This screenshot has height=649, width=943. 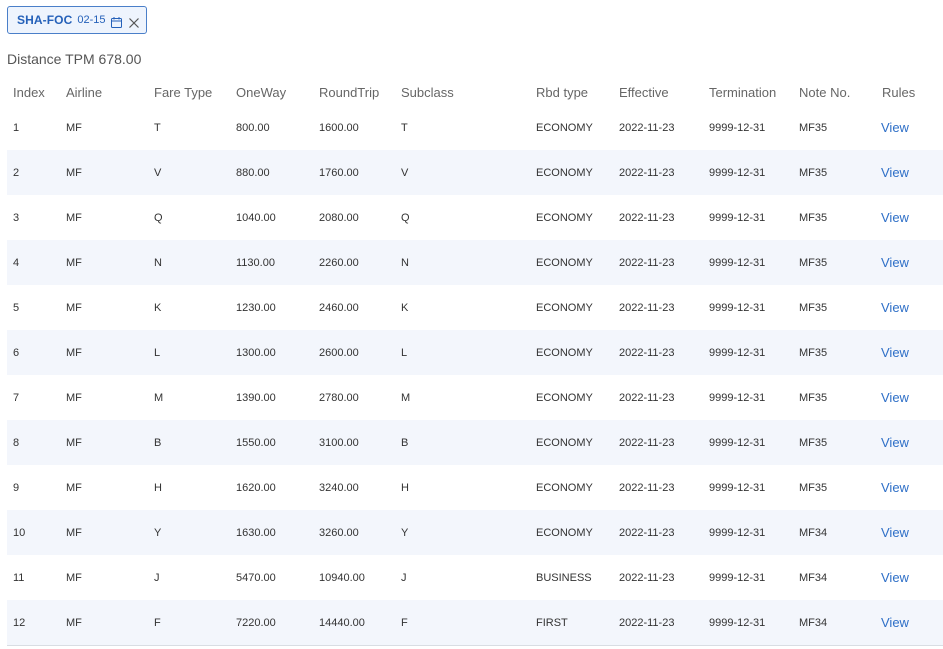 What do you see at coordinates (253, 127) in the screenshot?
I see `cell-oneway: 800.00` at bounding box center [253, 127].